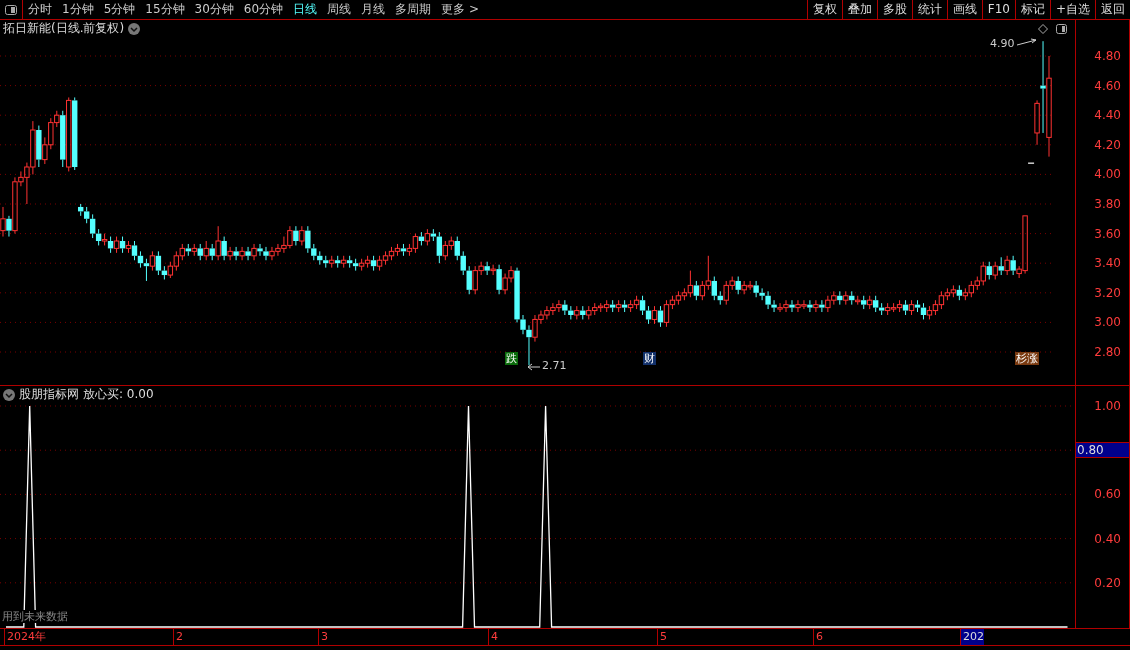  What do you see at coordinates (178, 637) in the screenshot?
I see `date-label: 2` at bounding box center [178, 637].